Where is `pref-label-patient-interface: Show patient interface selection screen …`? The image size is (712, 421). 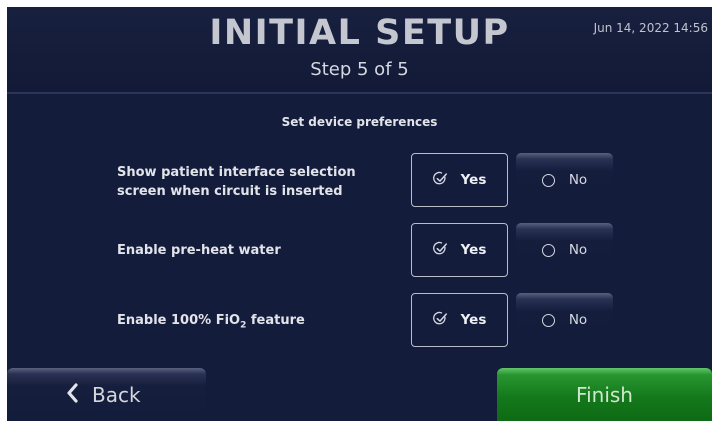
pref-label-patient-interface: Show patient interface selection screen … is located at coordinates (236, 182).